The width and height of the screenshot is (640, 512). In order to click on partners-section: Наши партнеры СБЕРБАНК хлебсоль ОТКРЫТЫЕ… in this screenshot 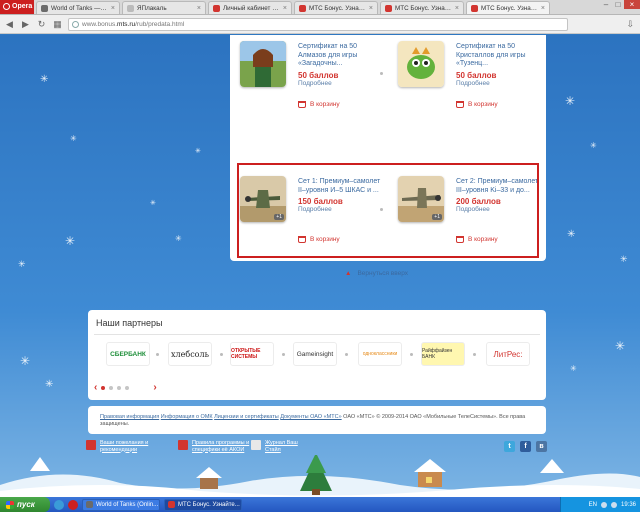, I will do `click(317, 355)`.